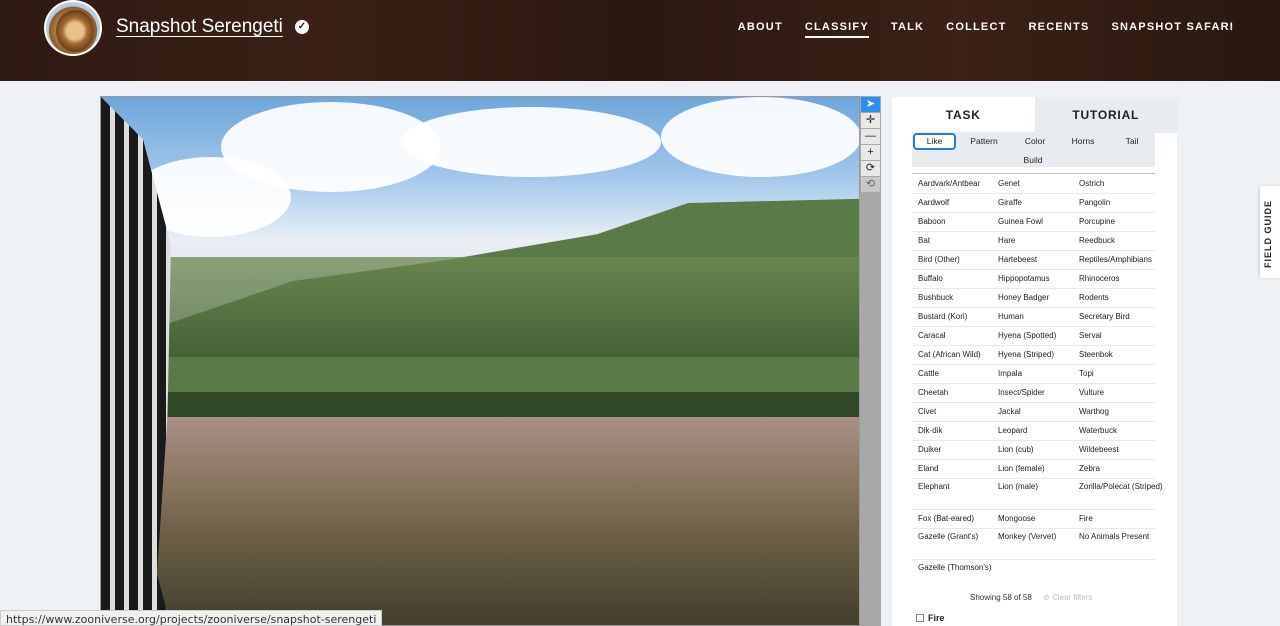 The image size is (1280, 626). What do you see at coordinates (1001, 597) in the screenshot?
I see `showing-count: Showing 58 of 58` at bounding box center [1001, 597].